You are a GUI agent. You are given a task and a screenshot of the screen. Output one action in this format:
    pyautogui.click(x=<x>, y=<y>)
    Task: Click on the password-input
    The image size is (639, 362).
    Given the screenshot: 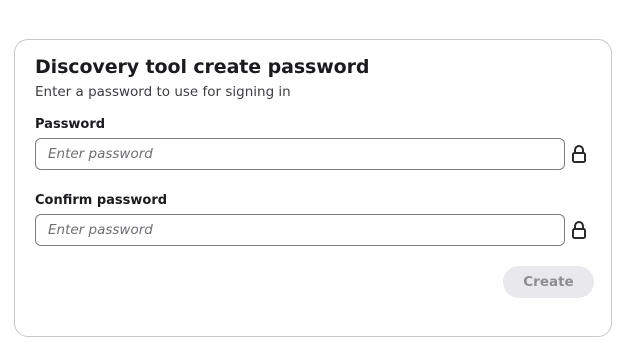 What is the action you would take?
    pyautogui.click(x=300, y=154)
    